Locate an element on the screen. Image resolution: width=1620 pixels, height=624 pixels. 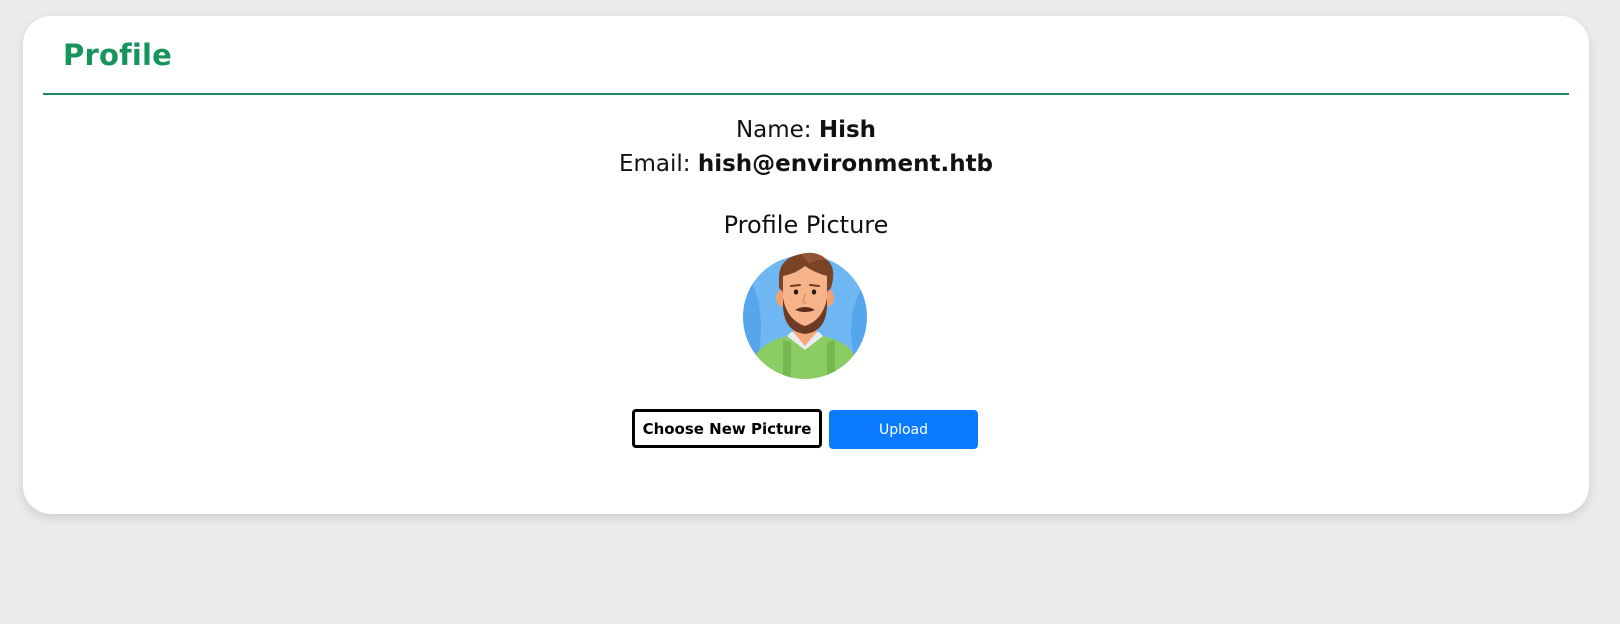
email-label: Email: is located at coordinates (654, 164).